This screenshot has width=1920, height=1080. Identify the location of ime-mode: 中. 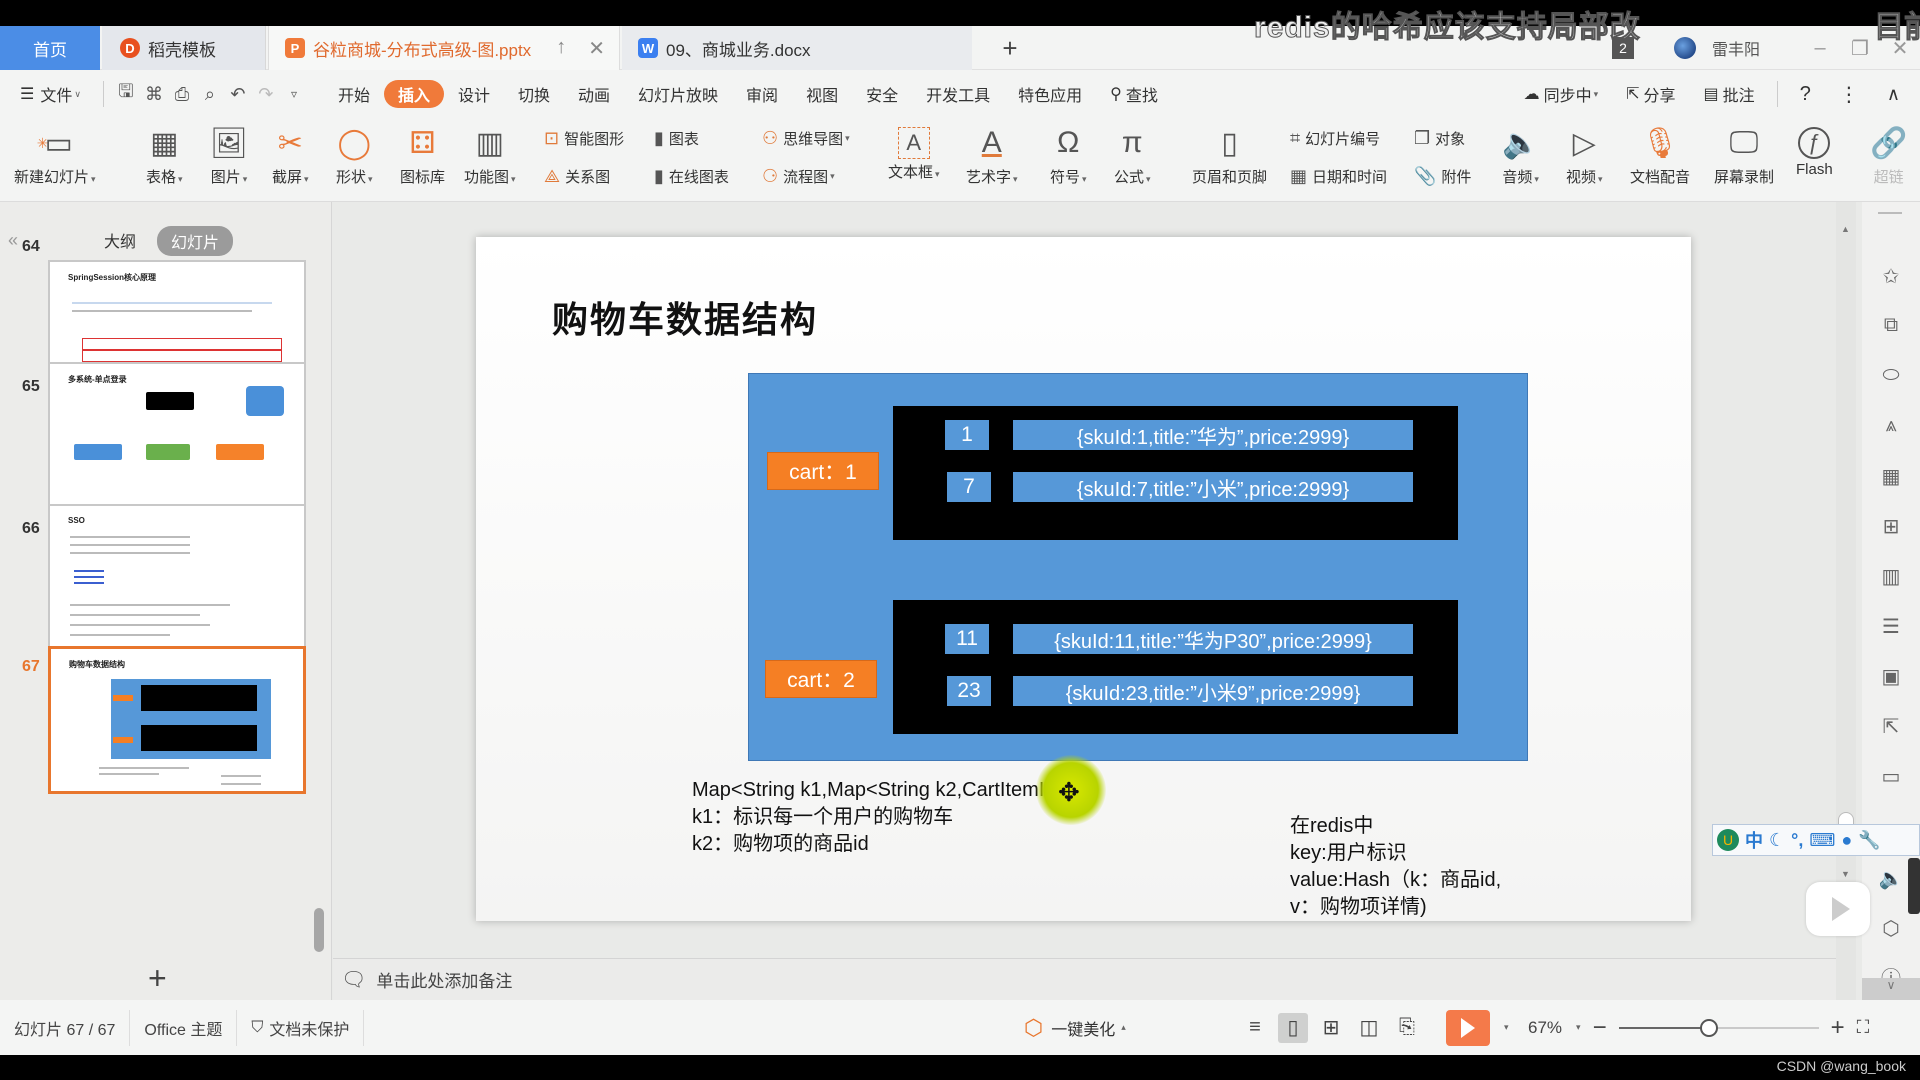
(1754, 840).